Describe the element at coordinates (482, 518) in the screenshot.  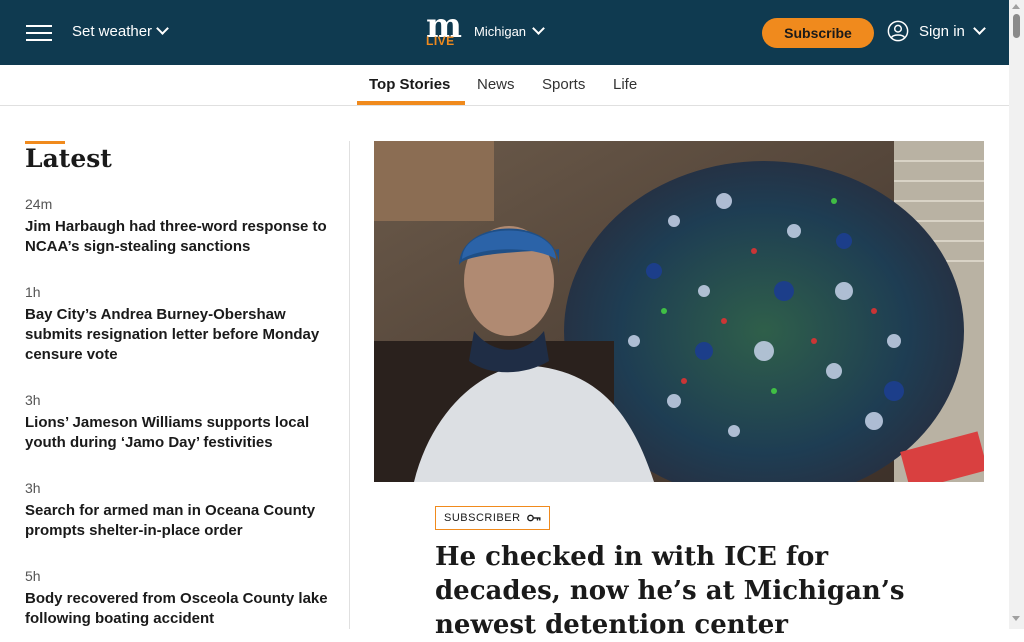
I see `subscriber-badge-label: SUBSCRIBER` at that location.